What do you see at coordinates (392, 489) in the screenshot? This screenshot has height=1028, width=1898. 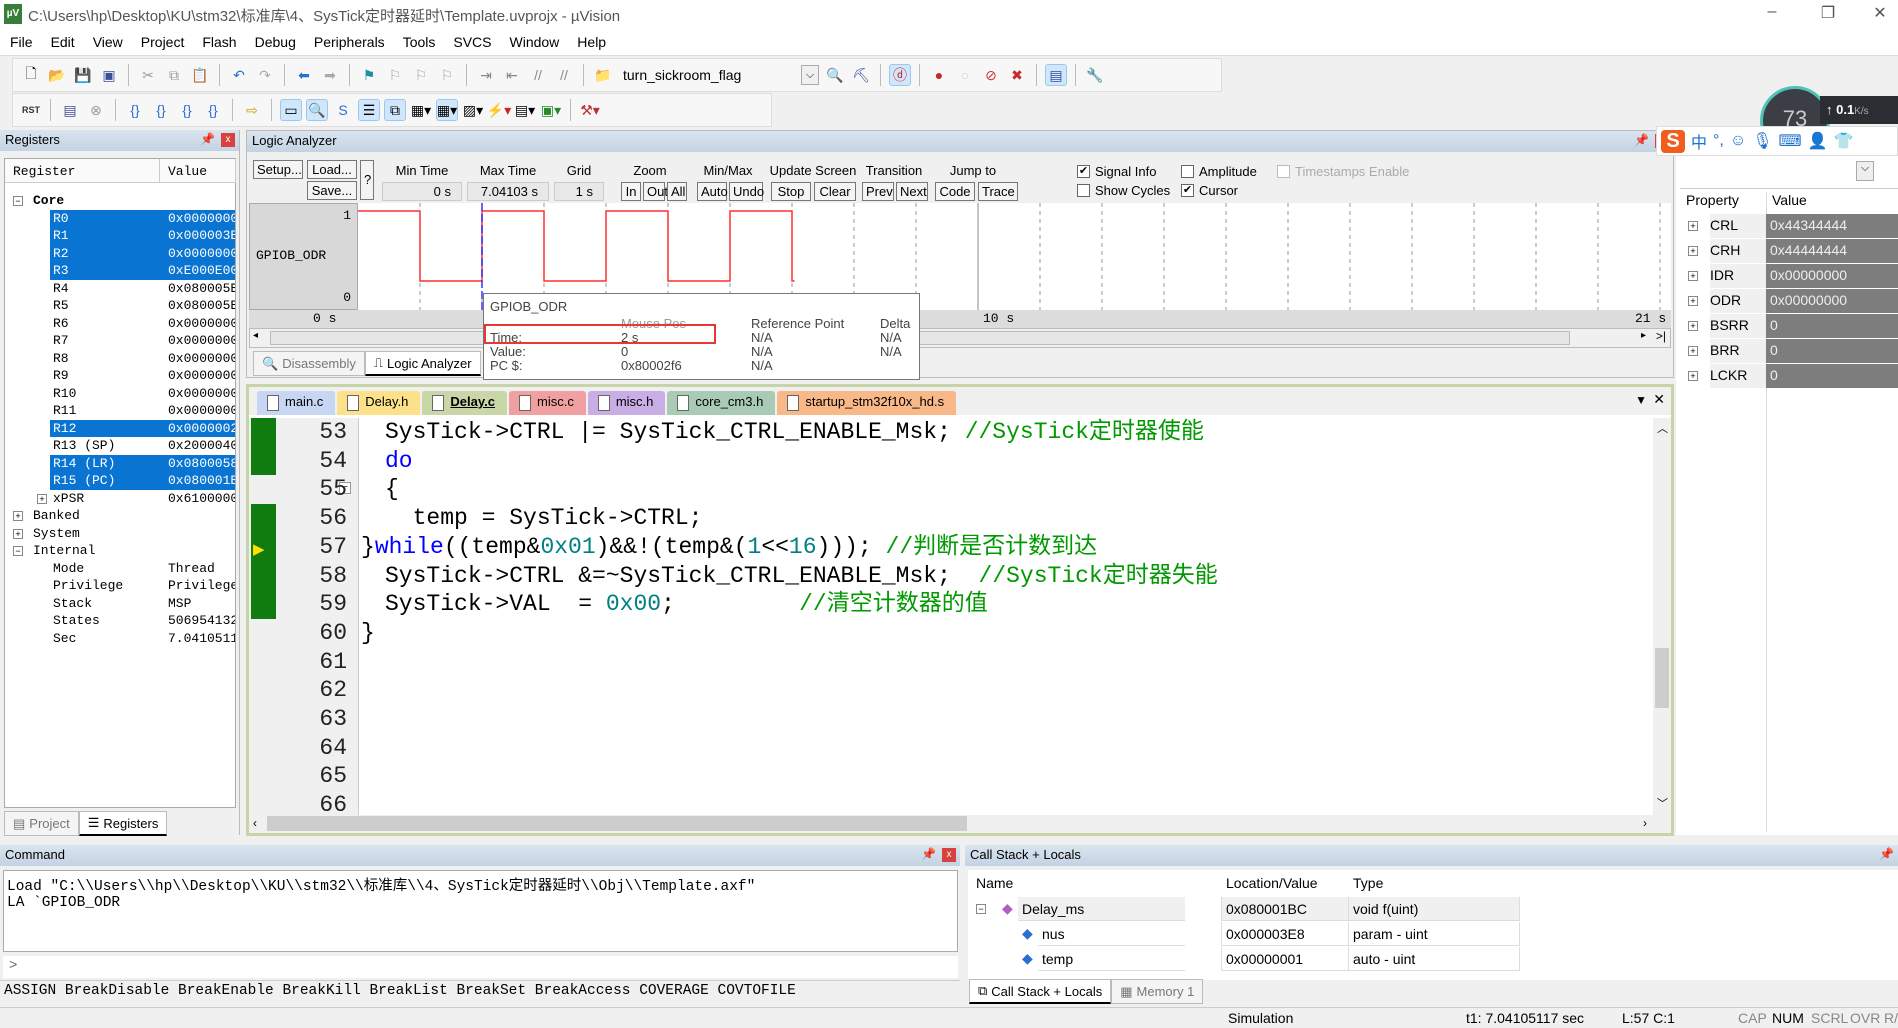 I see `code-line: {` at bounding box center [392, 489].